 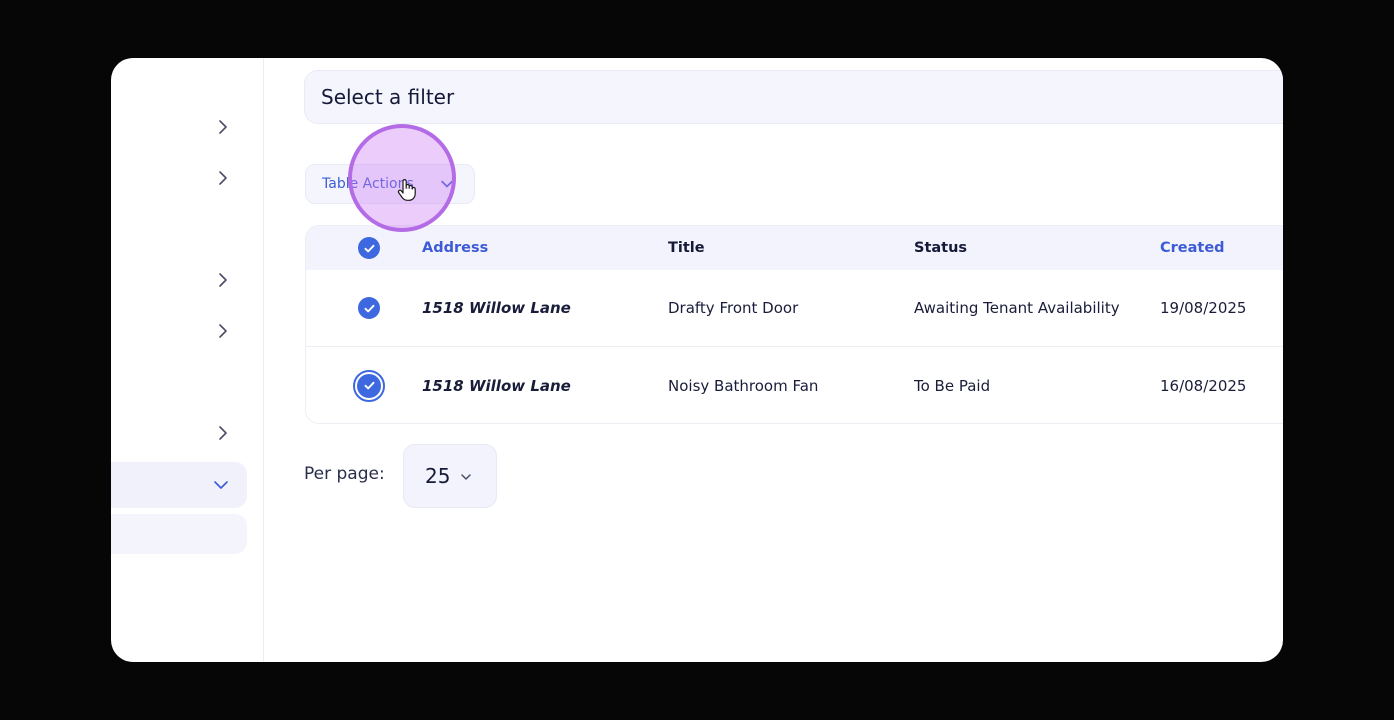 What do you see at coordinates (733, 308) in the screenshot?
I see `cell-title: Drafty Front Door` at bounding box center [733, 308].